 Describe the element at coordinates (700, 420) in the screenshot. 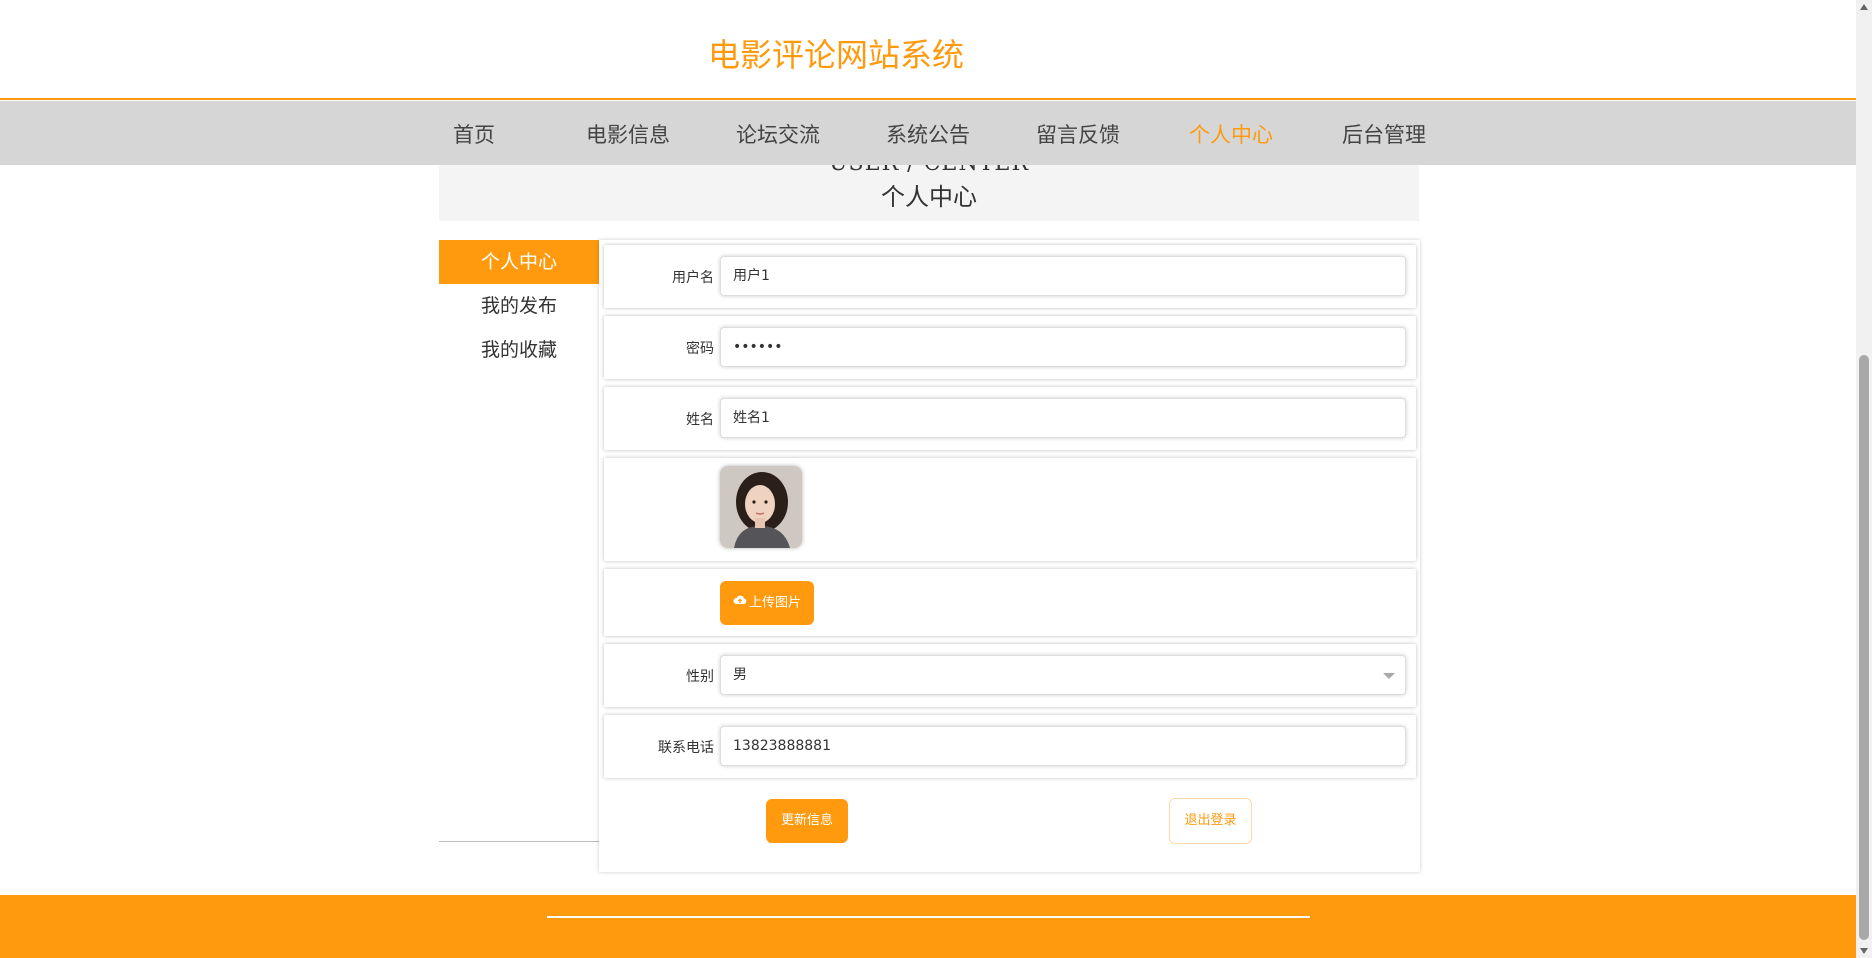

I see `name-label: 姓名` at that location.